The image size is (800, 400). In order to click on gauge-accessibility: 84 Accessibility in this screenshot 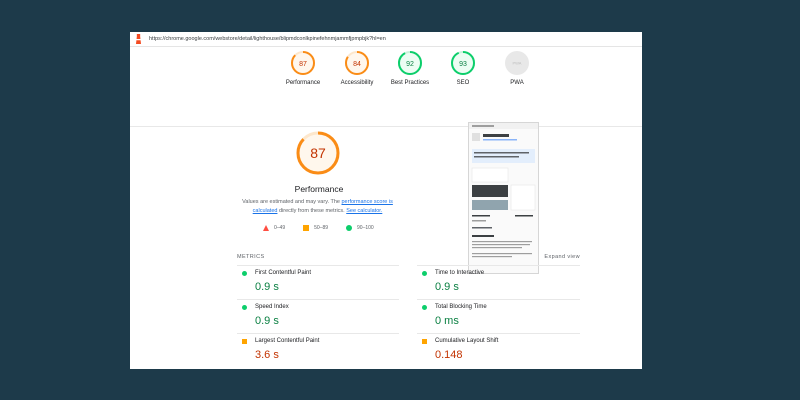, I will do `click(357, 68)`.